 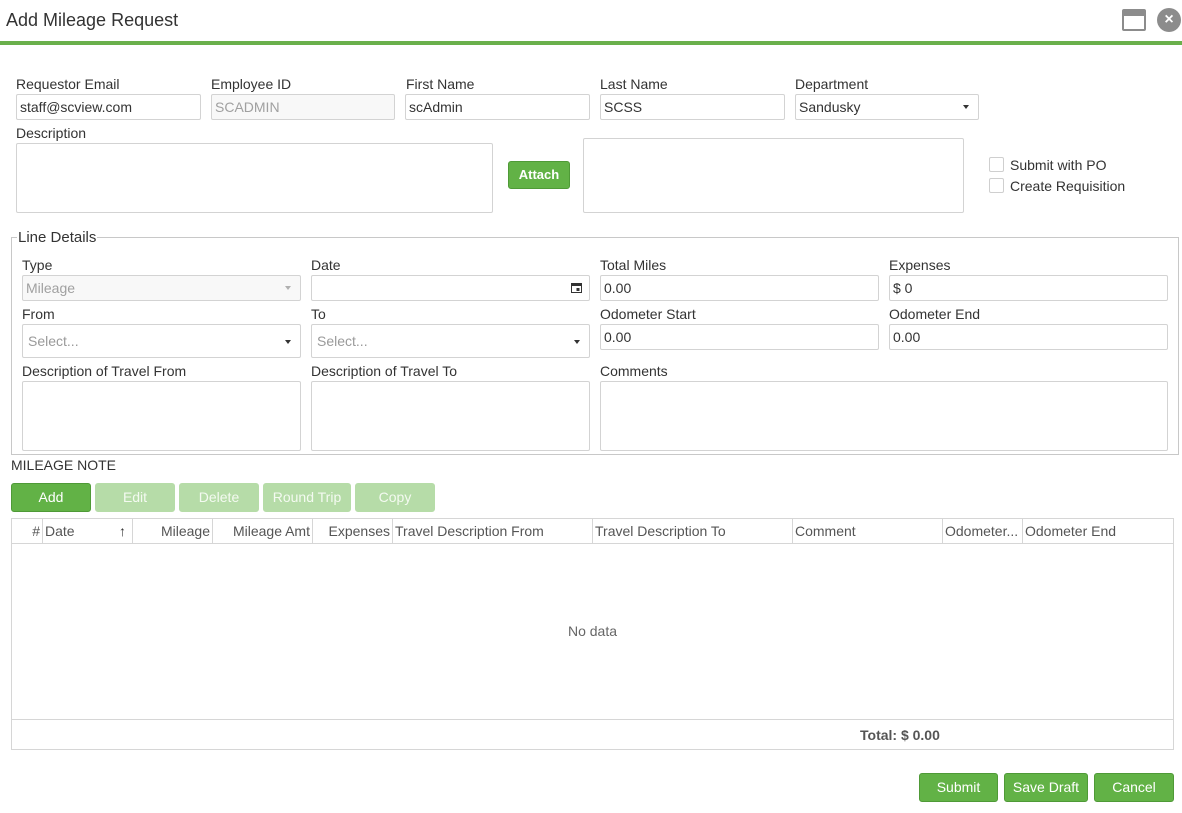 What do you see at coordinates (251, 84) in the screenshot?
I see `employee-id-label: Employee ID` at bounding box center [251, 84].